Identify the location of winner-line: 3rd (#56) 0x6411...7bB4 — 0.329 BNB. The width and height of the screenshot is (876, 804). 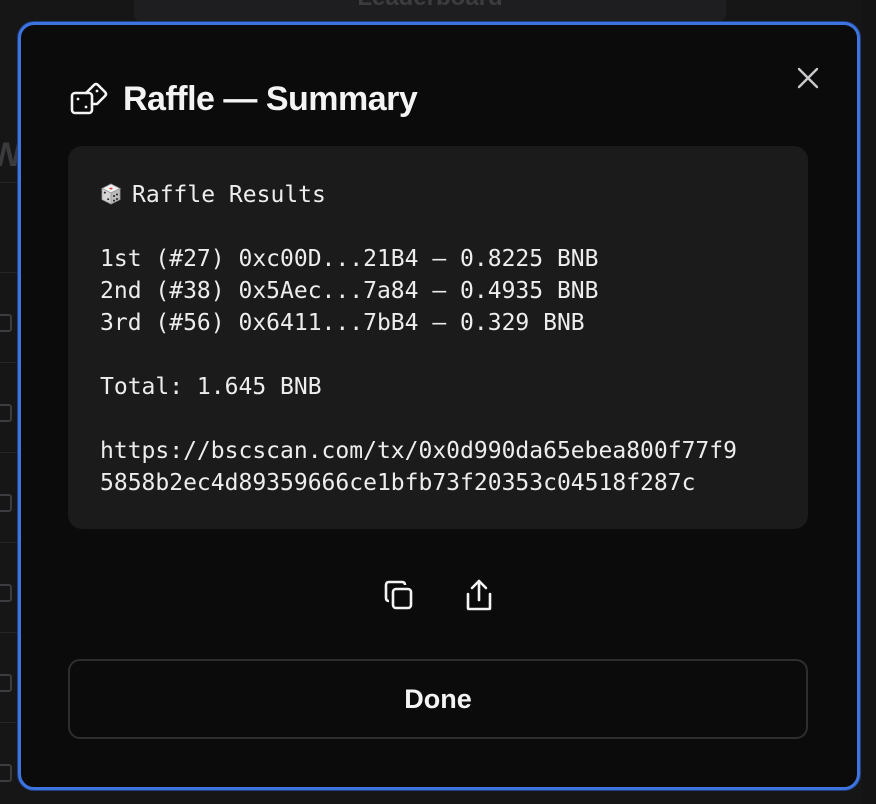
(342, 323).